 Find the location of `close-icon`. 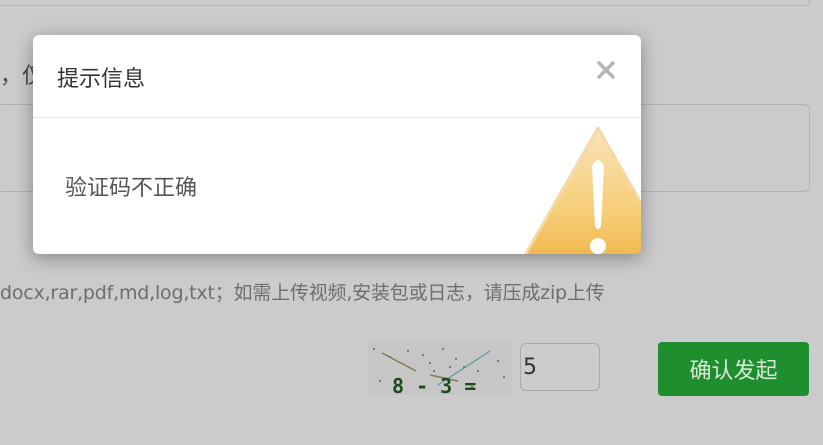

close-icon is located at coordinates (606, 70).